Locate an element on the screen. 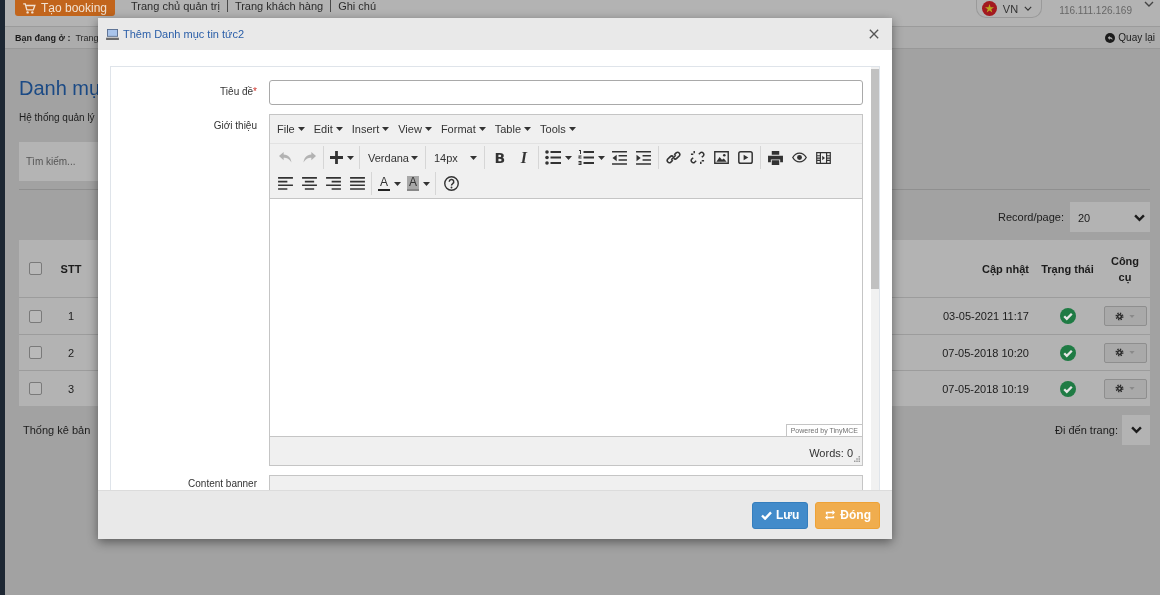  nav-link: Ghi chú is located at coordinates (357, 6).